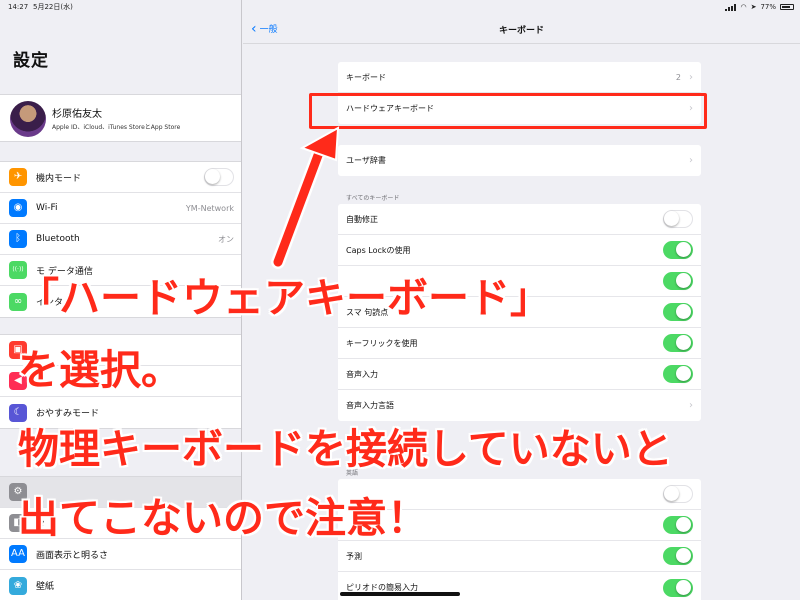 The image size is (800, 600). Describe the element at coordinates (223, 518) in the screenshot. I see `callout-line-4: 出てこないので注意！` at that location.